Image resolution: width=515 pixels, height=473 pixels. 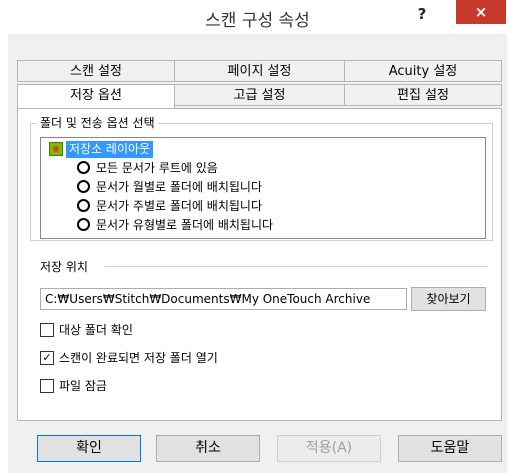 I want to click on save-location-label: 저장 위치, so click(x=64, y=267).